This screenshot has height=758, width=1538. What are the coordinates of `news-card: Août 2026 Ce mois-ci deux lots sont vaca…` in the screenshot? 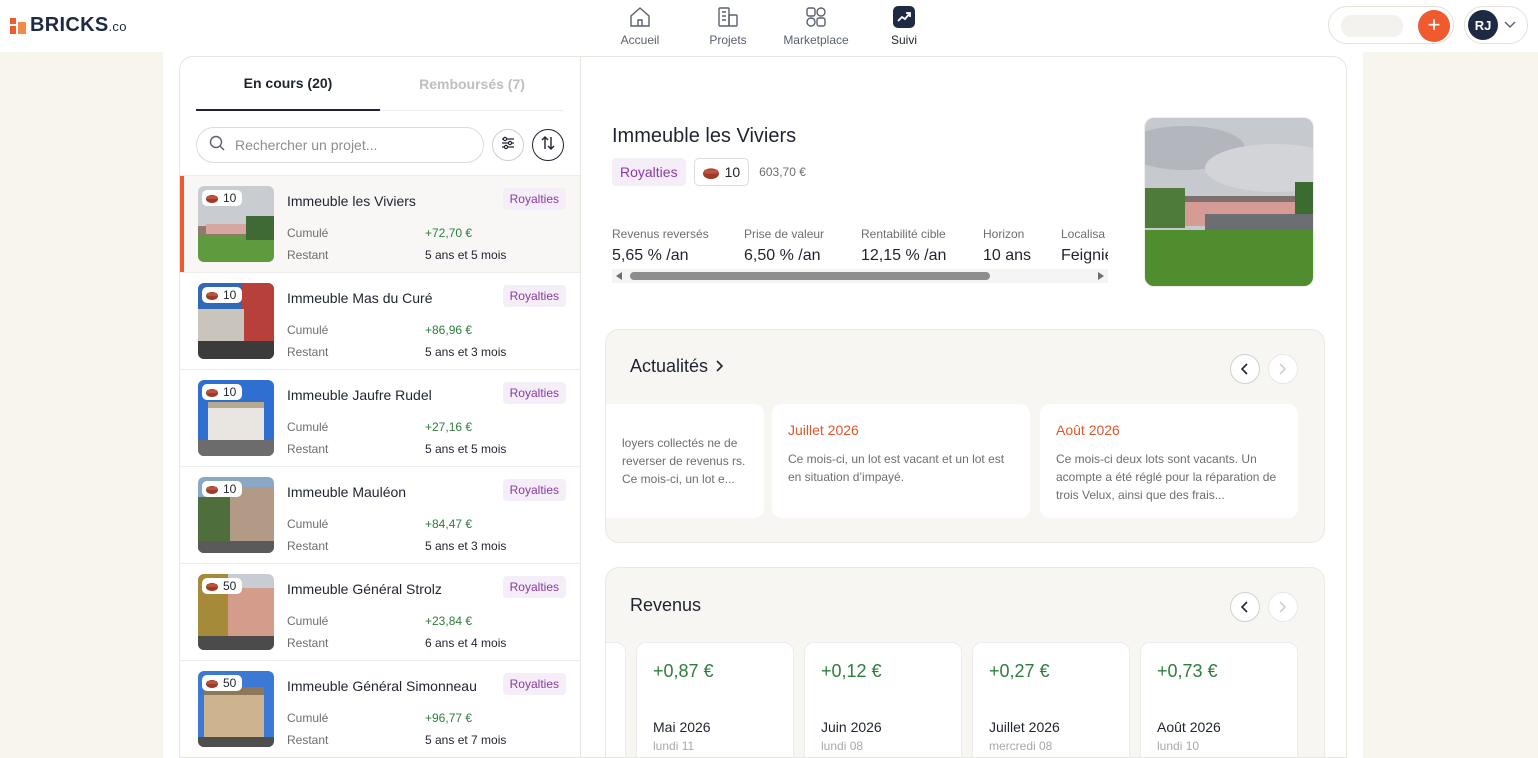 It's located at (1169, 461).